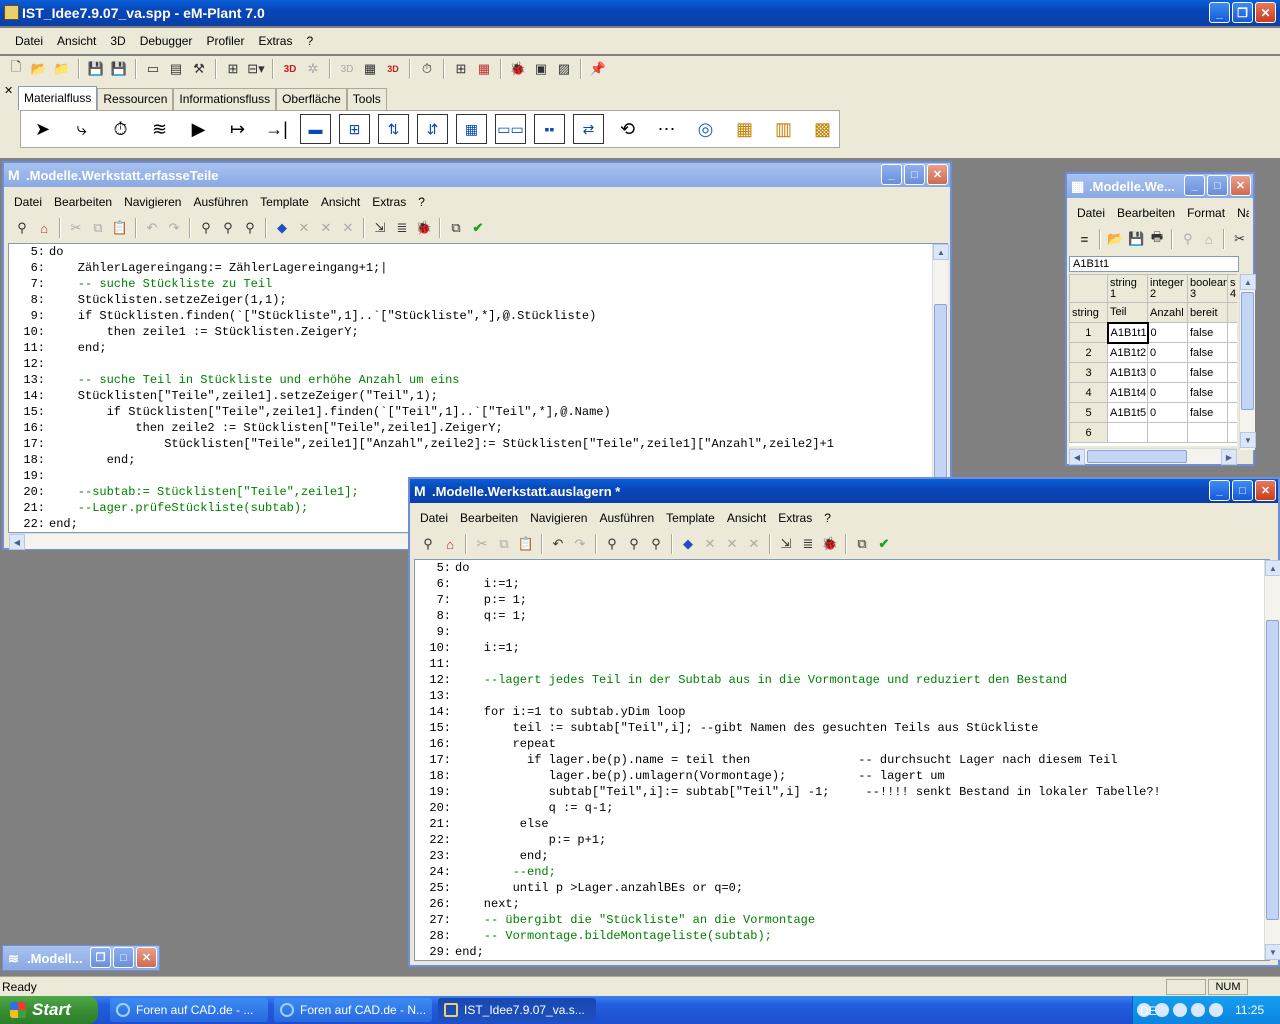  I want to click on library-close-icon: ✕, so click(8, 90).